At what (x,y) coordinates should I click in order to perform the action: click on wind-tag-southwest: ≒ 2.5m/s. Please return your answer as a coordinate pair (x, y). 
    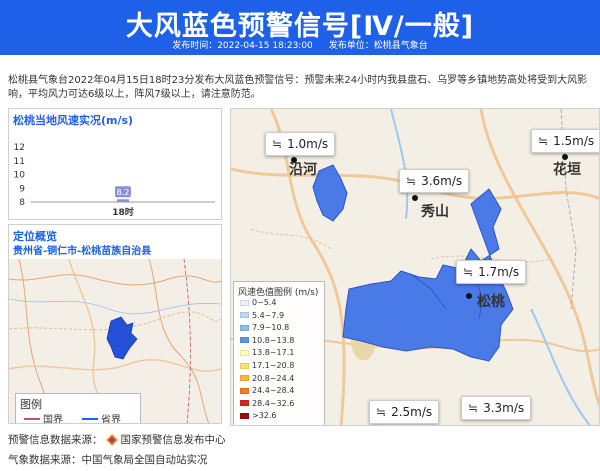
    Looking at the image, I should click on (404, 412).